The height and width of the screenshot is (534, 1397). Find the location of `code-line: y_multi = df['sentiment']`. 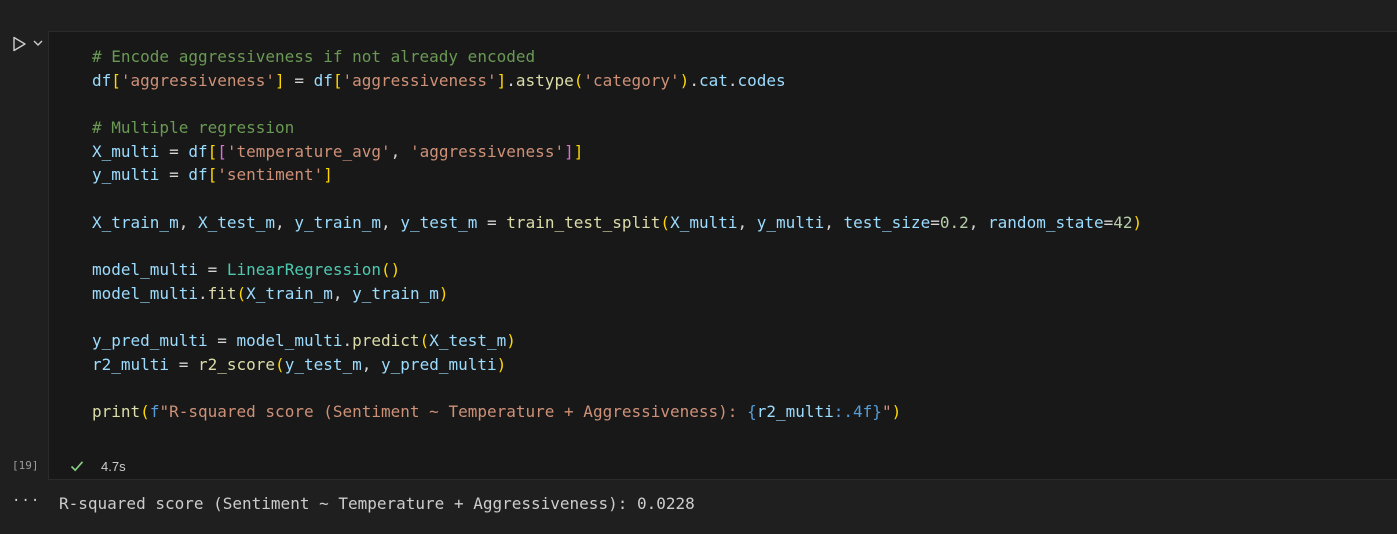

code-line: y_multi = df['sentiment'] is located at coordinates (617, 175).